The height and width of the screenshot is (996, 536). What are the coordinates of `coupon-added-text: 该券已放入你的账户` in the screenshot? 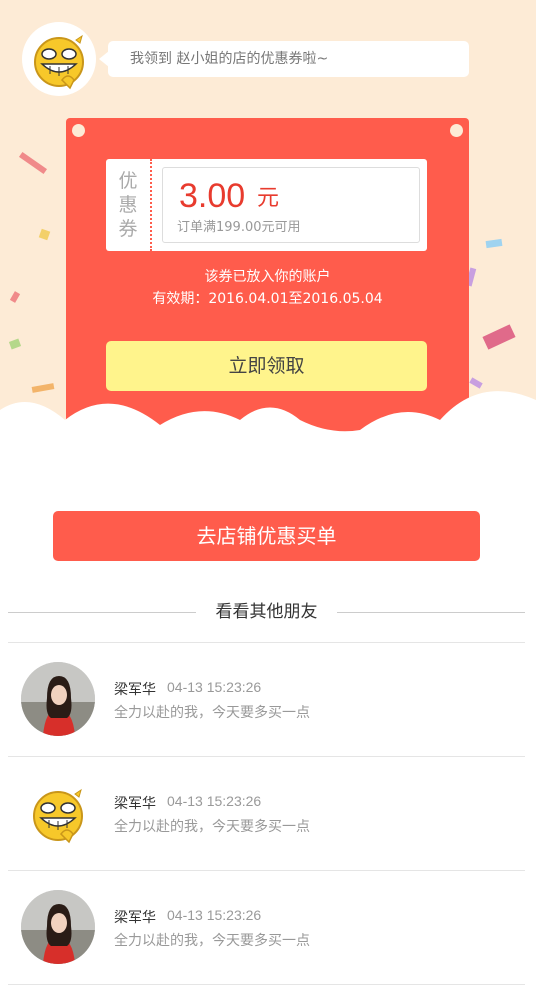 It's located at (267, 277).